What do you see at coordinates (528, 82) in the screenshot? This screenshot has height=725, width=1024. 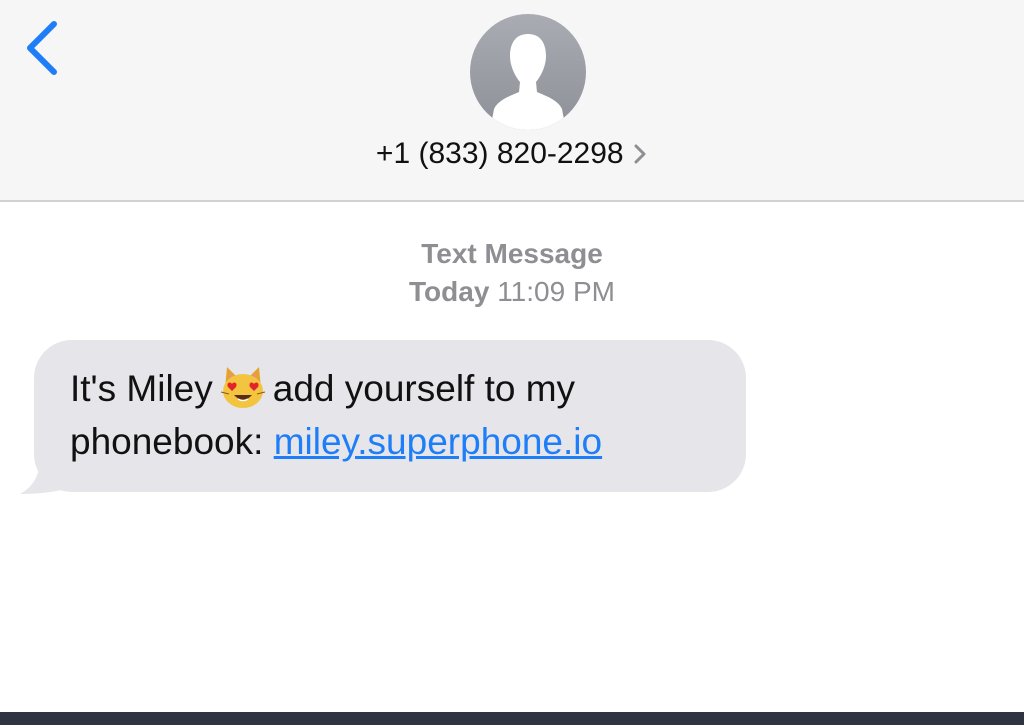 I see `person-silhouette-icon` at bounding box center [528, 82].